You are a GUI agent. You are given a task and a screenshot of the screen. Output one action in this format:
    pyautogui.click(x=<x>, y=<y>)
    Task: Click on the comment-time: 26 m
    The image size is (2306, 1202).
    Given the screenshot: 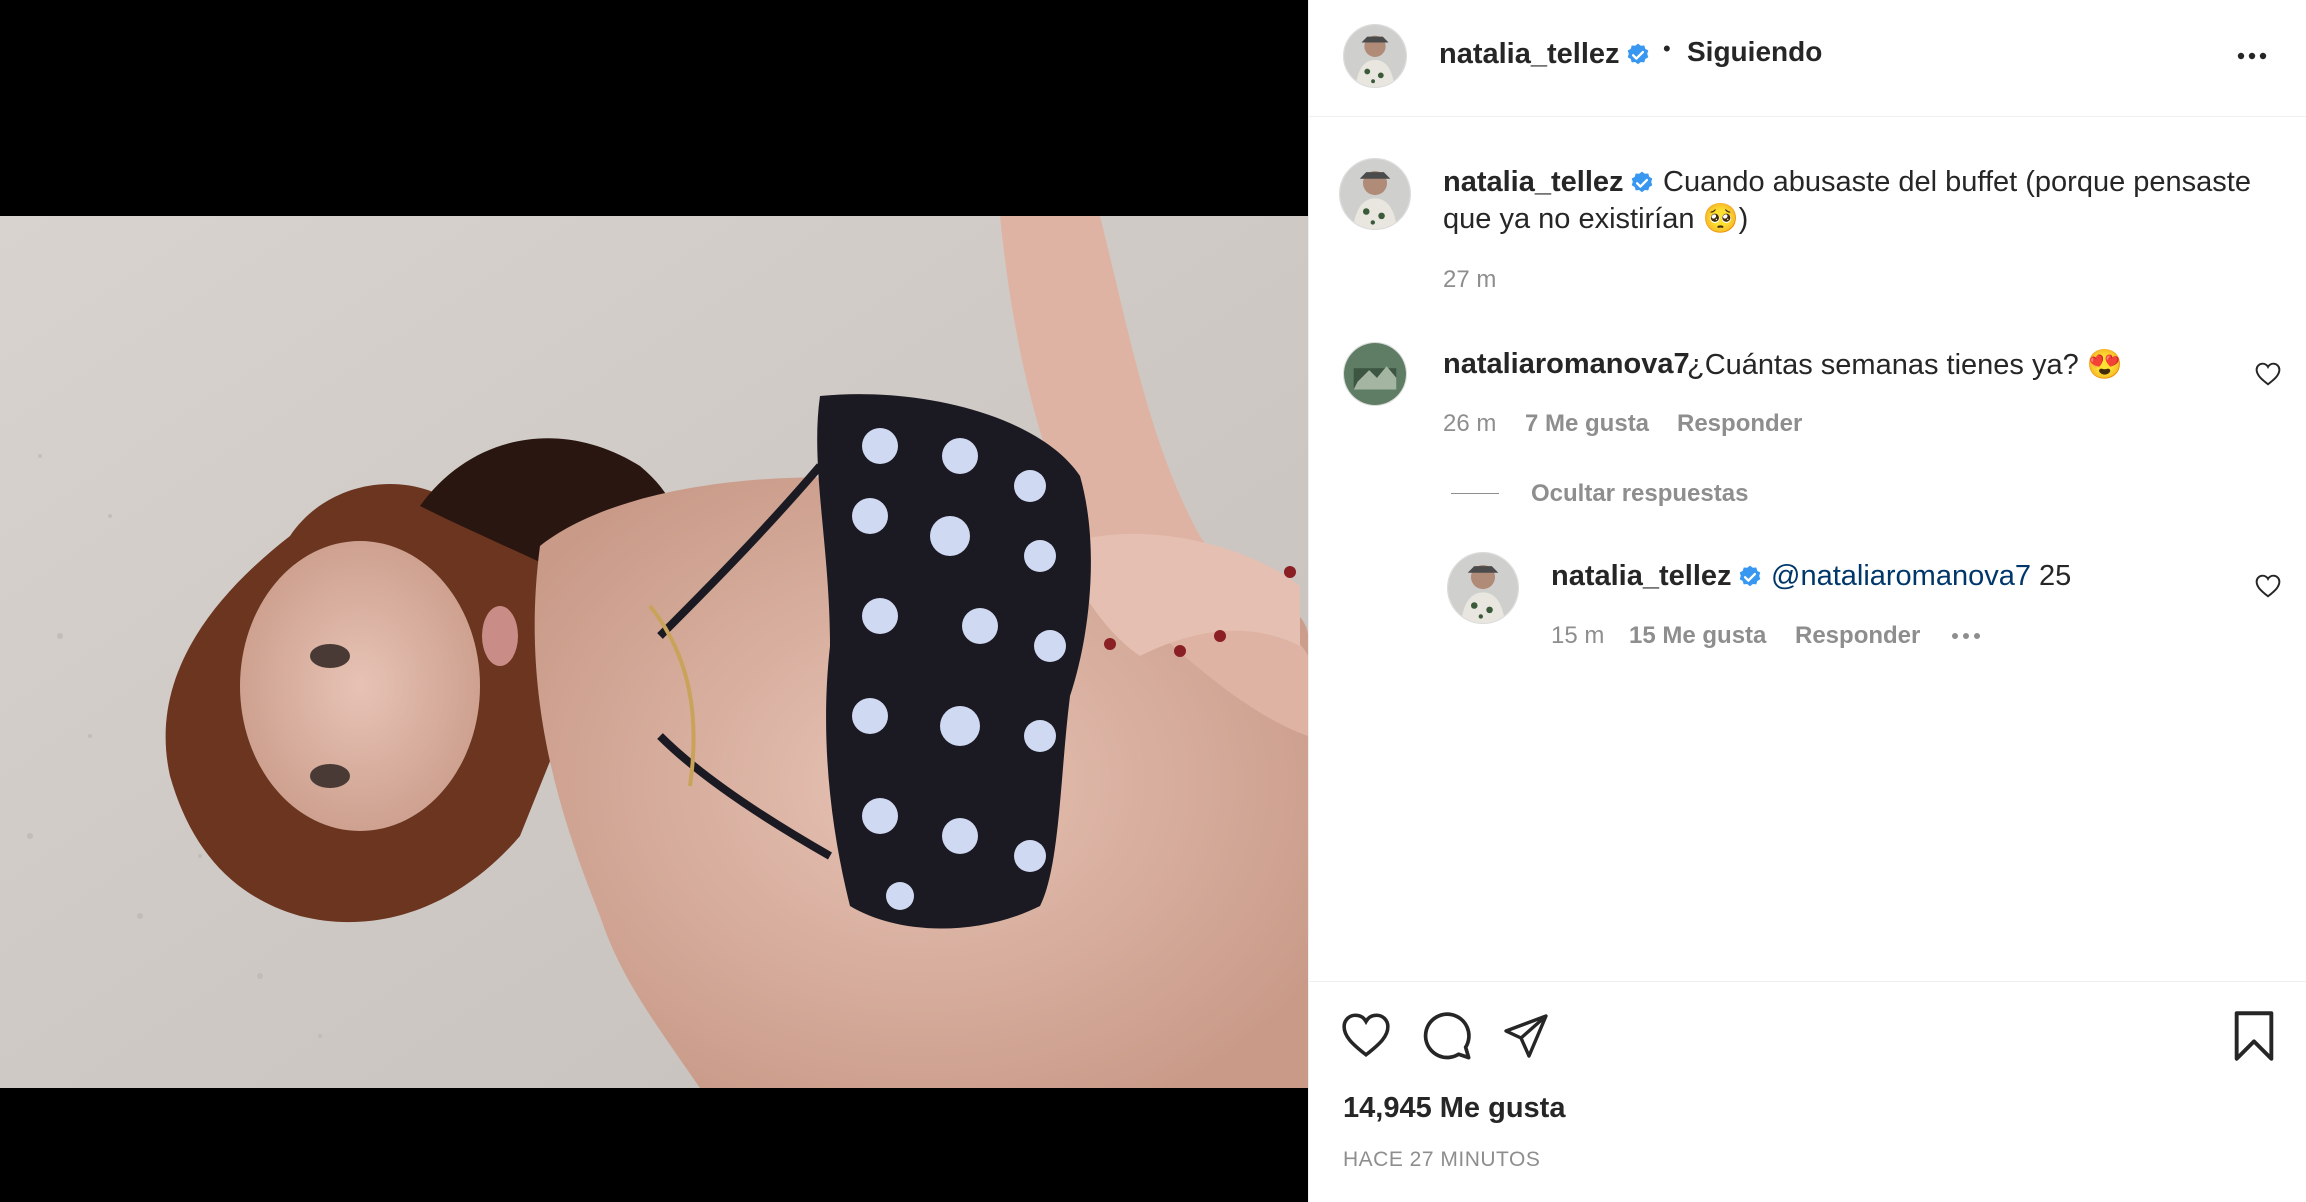 What is the action you would take?
    pyautogui.click(x=1469, y=424)
    